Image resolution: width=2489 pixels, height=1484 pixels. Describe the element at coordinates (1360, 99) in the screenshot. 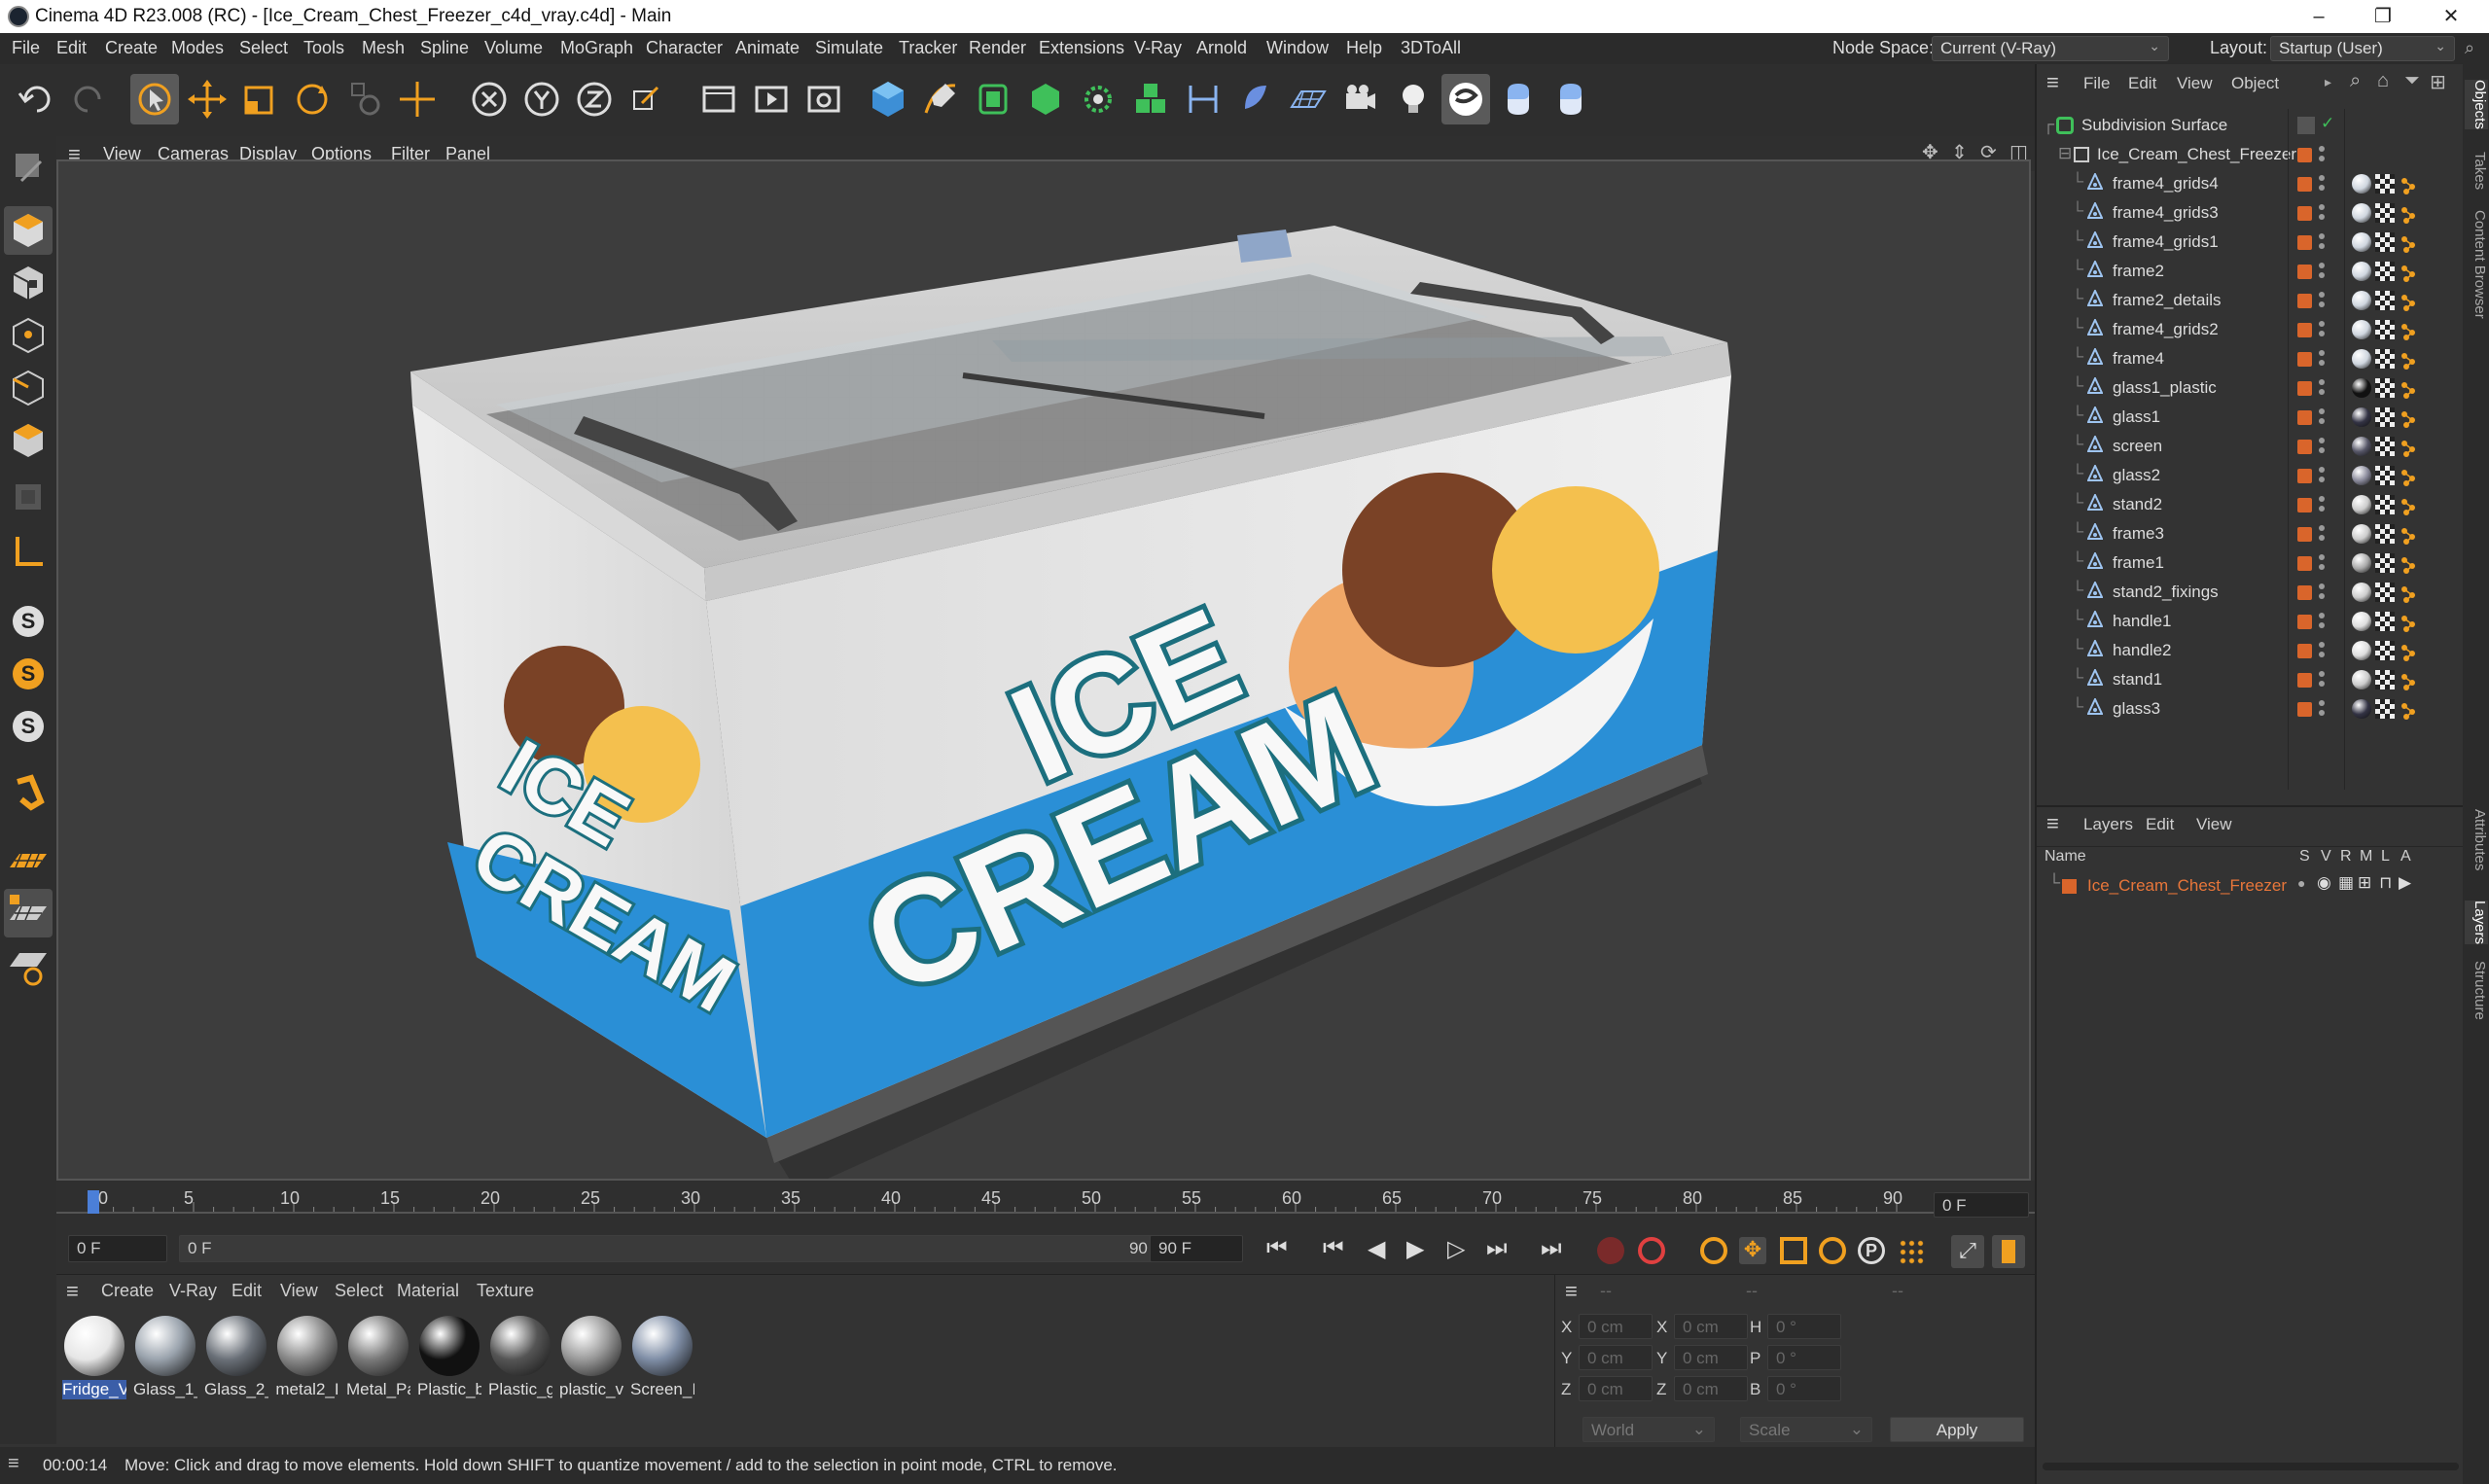

I see `camera-icon` at that location.